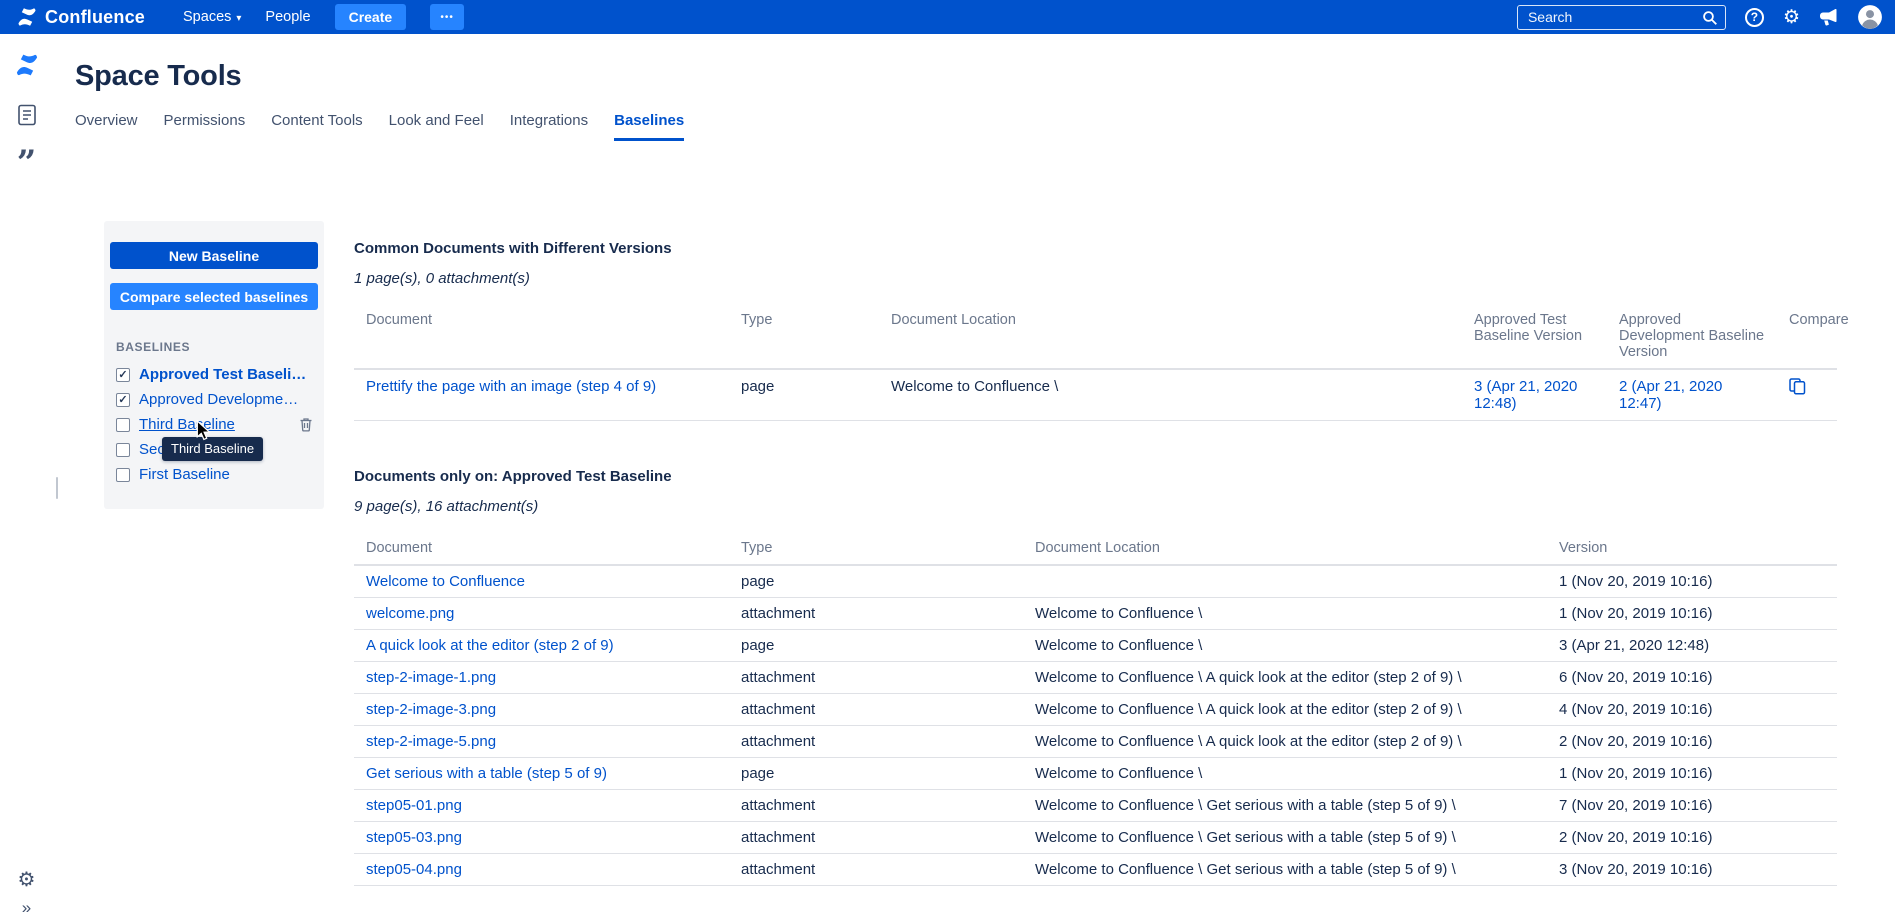 The width and height of the screenshot is (1895, 918). What do you see at coordinates (414, 805) in the screenshot?
I see `document-cell-link: step05-01.png` at bounding box center [414, 805].